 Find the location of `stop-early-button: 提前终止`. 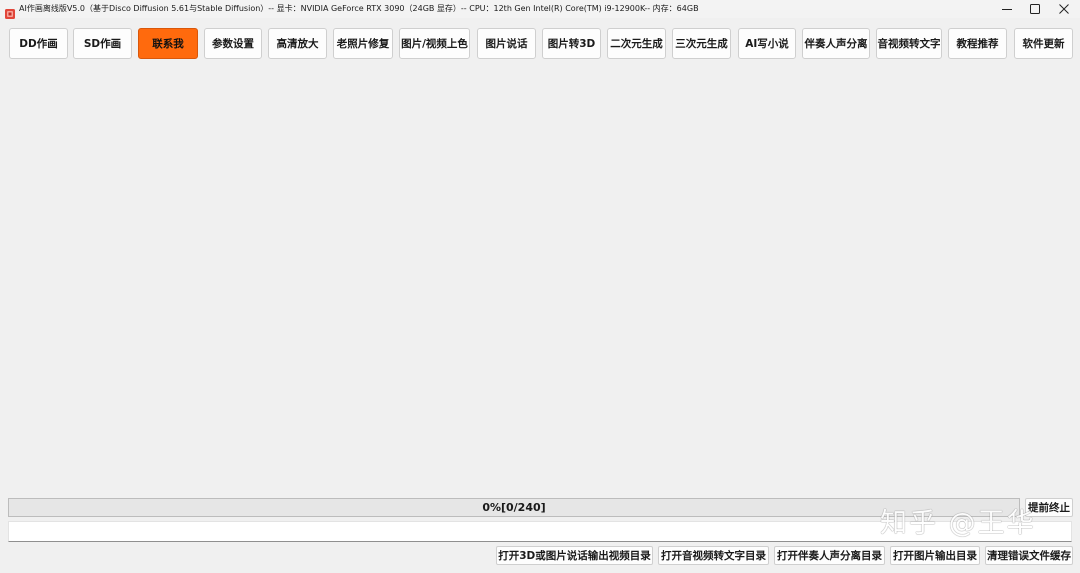

stop-early-button: 提前终止 is located at coordinates (1049, 507).